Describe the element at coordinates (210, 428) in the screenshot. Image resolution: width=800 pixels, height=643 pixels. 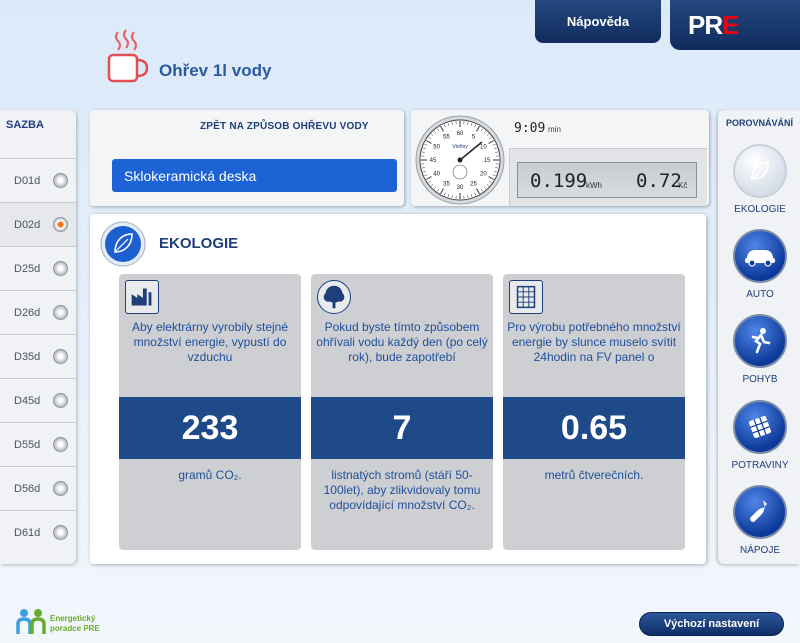
I see `card-value: 233` at that location.